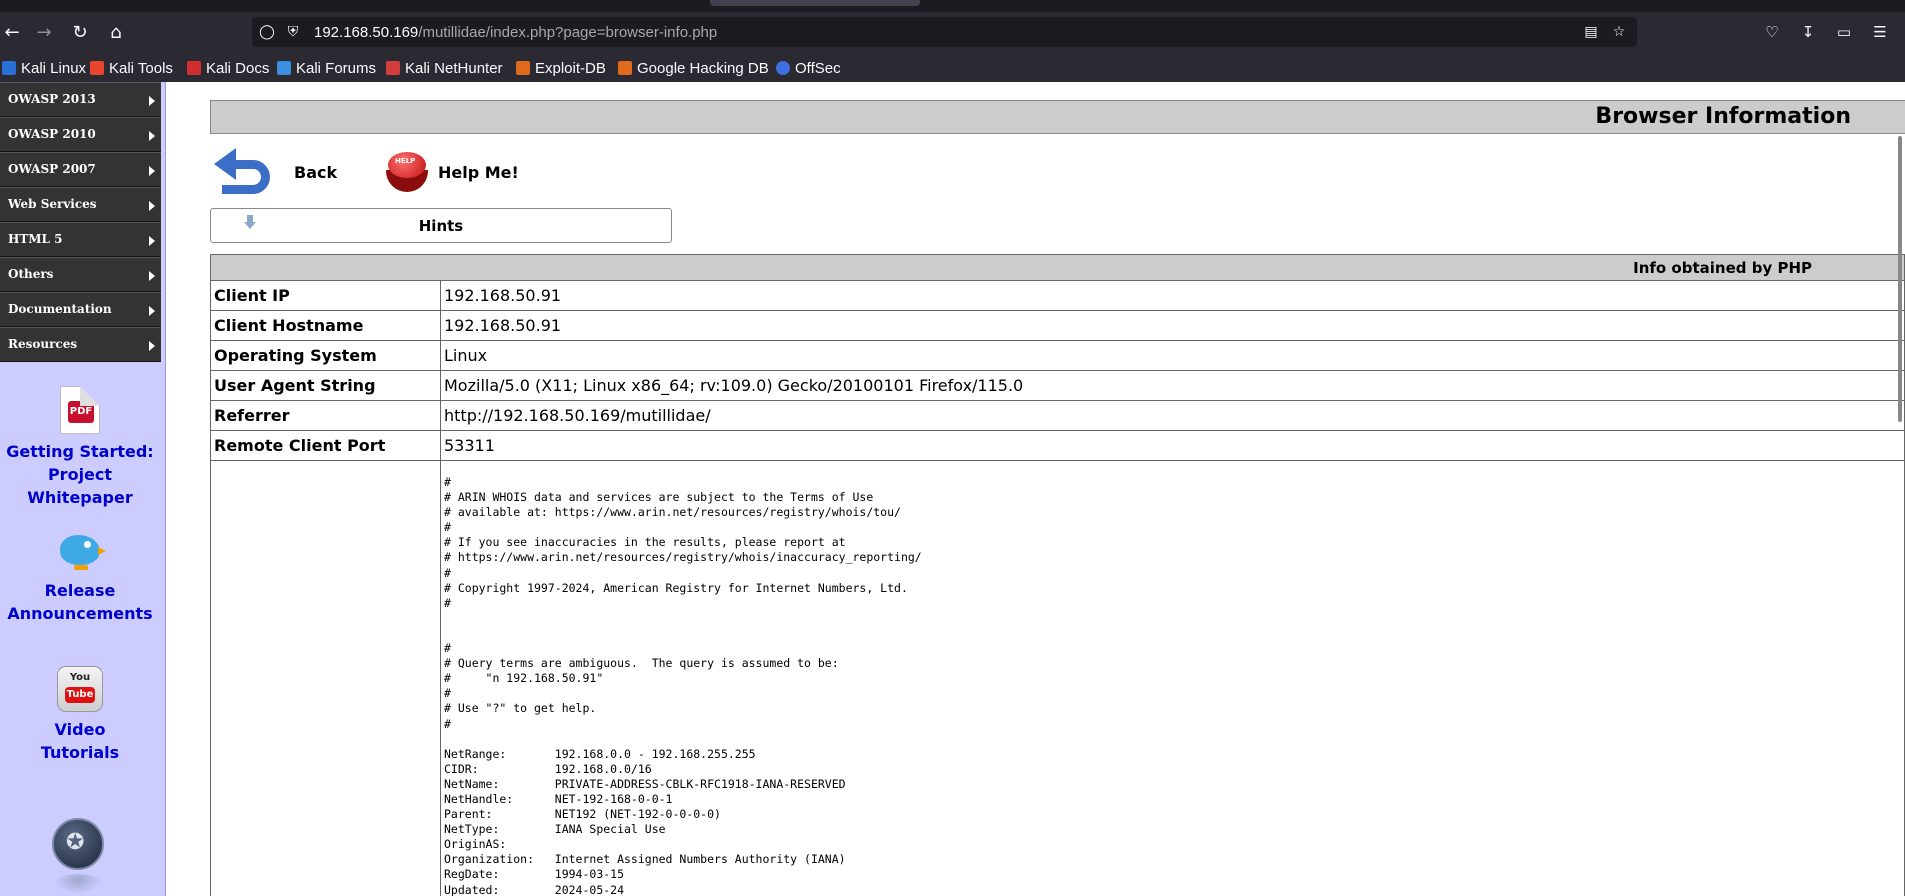  I want to click on youtube-icon-bottom-text: Tube, so click(80, 695).